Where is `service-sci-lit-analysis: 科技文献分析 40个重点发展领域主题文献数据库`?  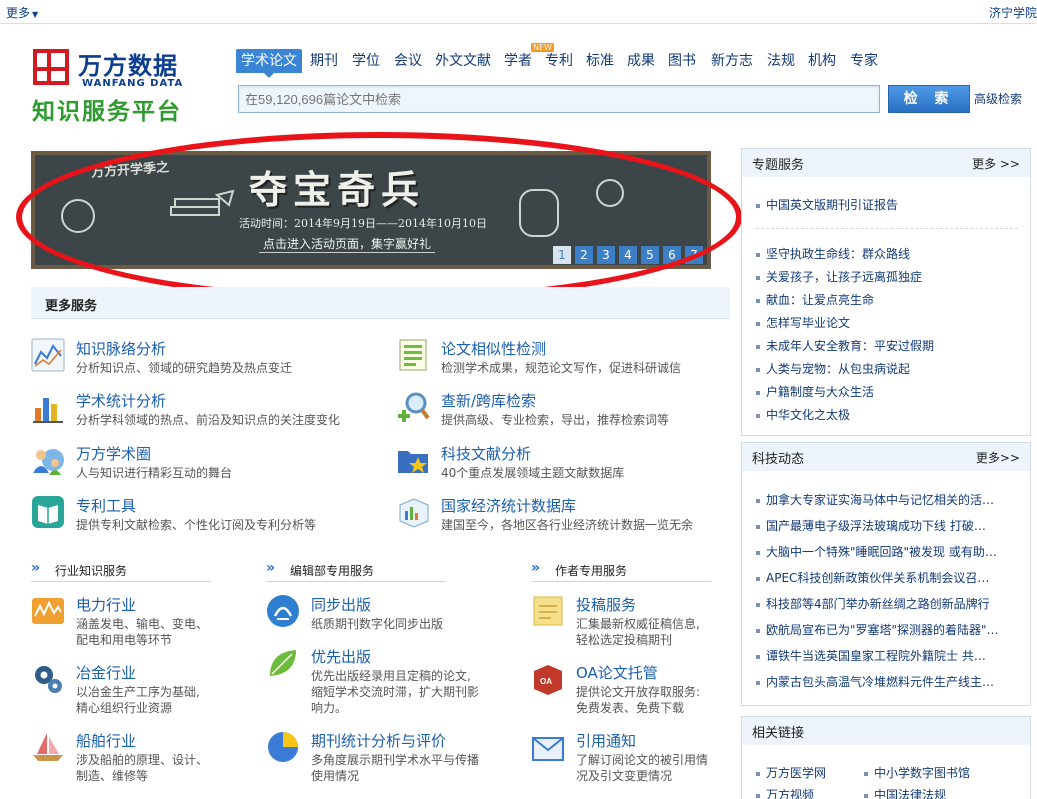 service-sci-lit-analysis: 科技文献分析 40个重点发展领域主题文献数据库 is located at coordinates (576, 465).